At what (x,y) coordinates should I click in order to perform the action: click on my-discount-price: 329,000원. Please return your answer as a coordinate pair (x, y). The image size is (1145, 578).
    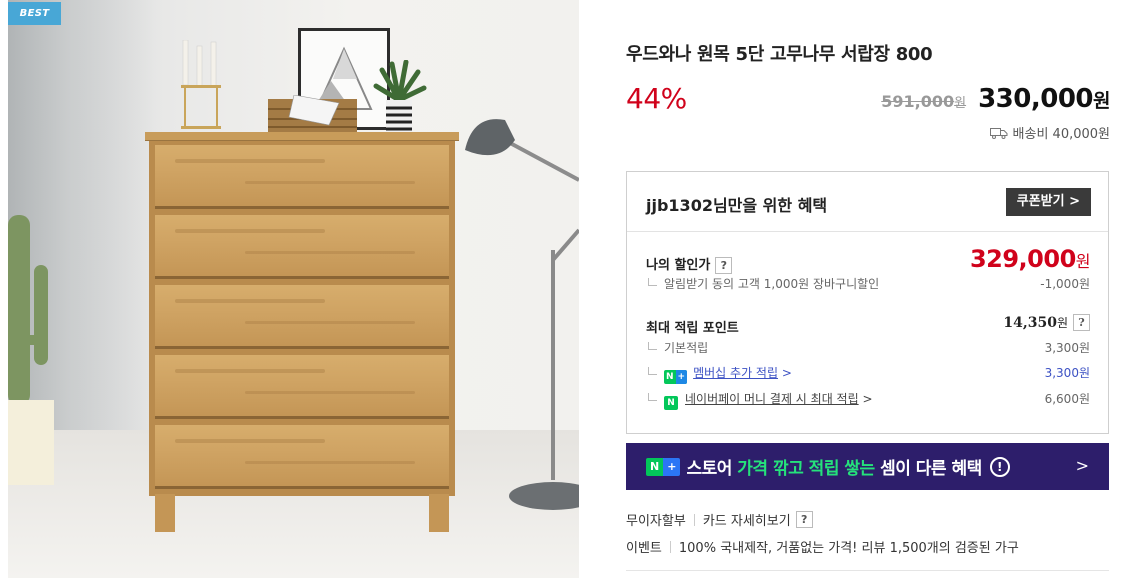
    Looking at the image, I should click on (1030, 259).